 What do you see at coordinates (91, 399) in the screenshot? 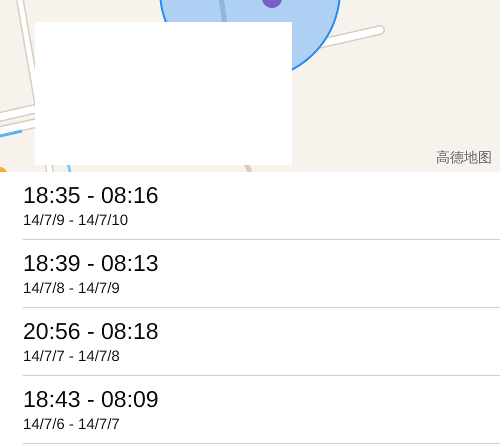
I see `time-range: 18:43 - 08:09` at bounding box center [91, 399].